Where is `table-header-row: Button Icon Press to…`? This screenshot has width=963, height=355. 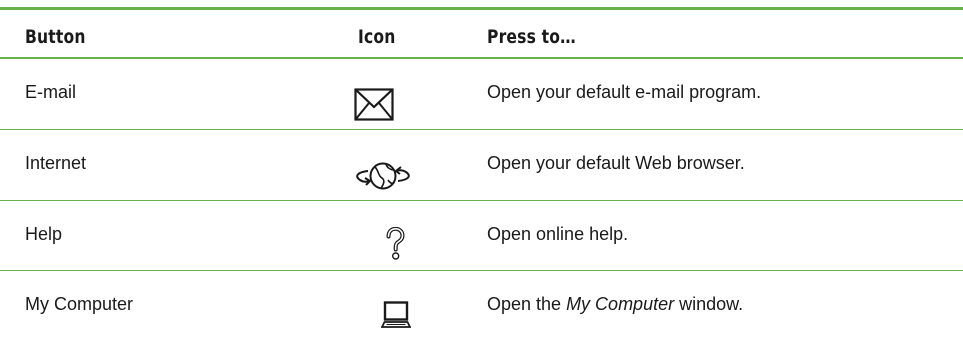 table-header-row: Button Icon Press to… is located at coordinates (481, 34).